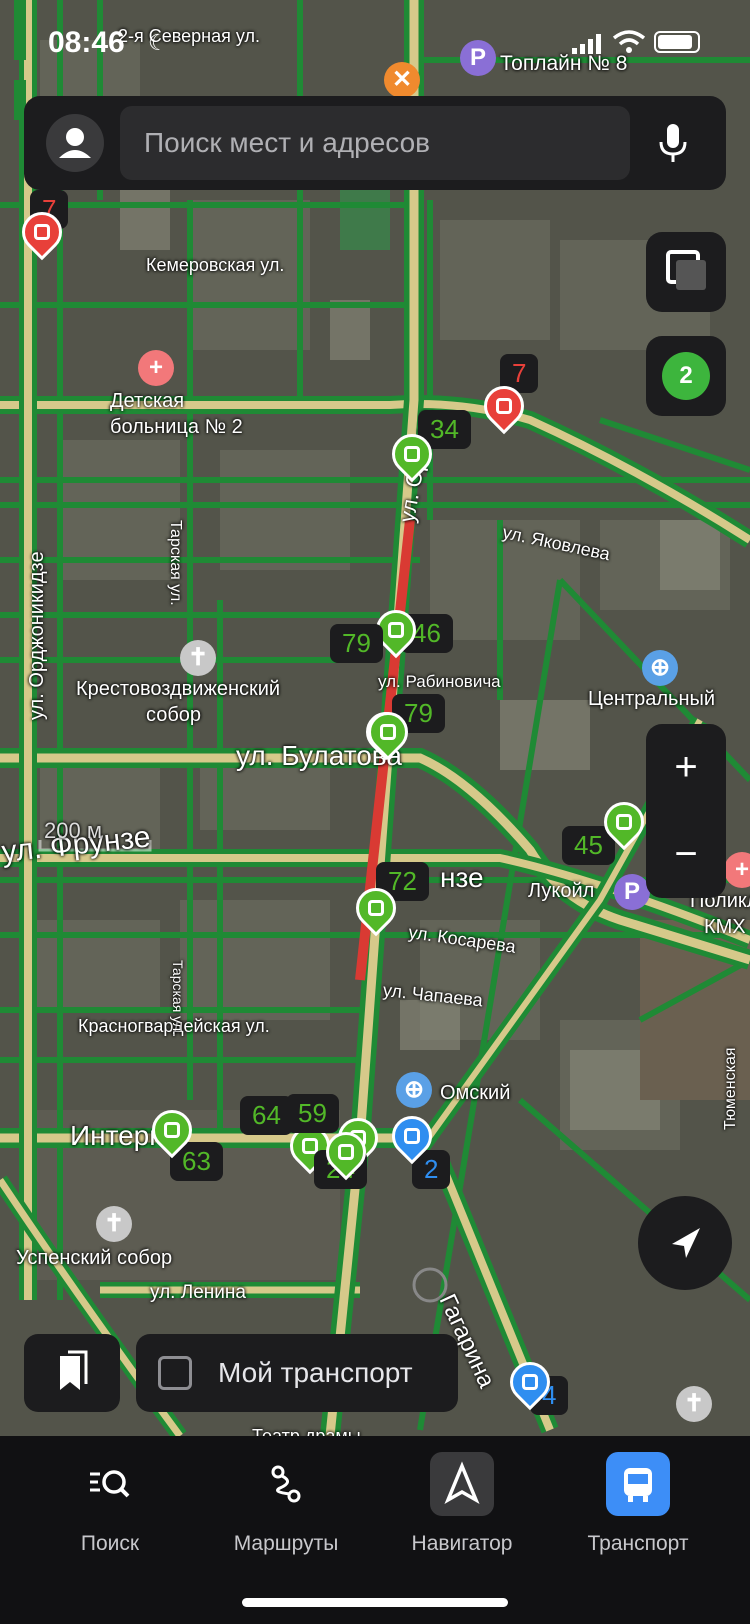 This screenshot has width=750, height=1624. Describe the element at coordinates (462, 1543) in the screenshot. I see `tab-navigator-label: Навигатор` at that location.